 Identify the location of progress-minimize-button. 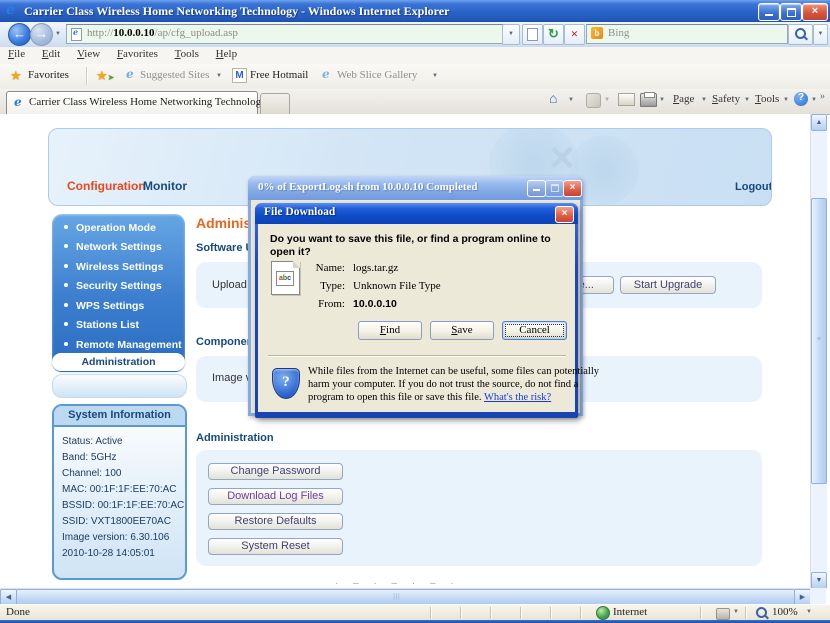
(536, 188).